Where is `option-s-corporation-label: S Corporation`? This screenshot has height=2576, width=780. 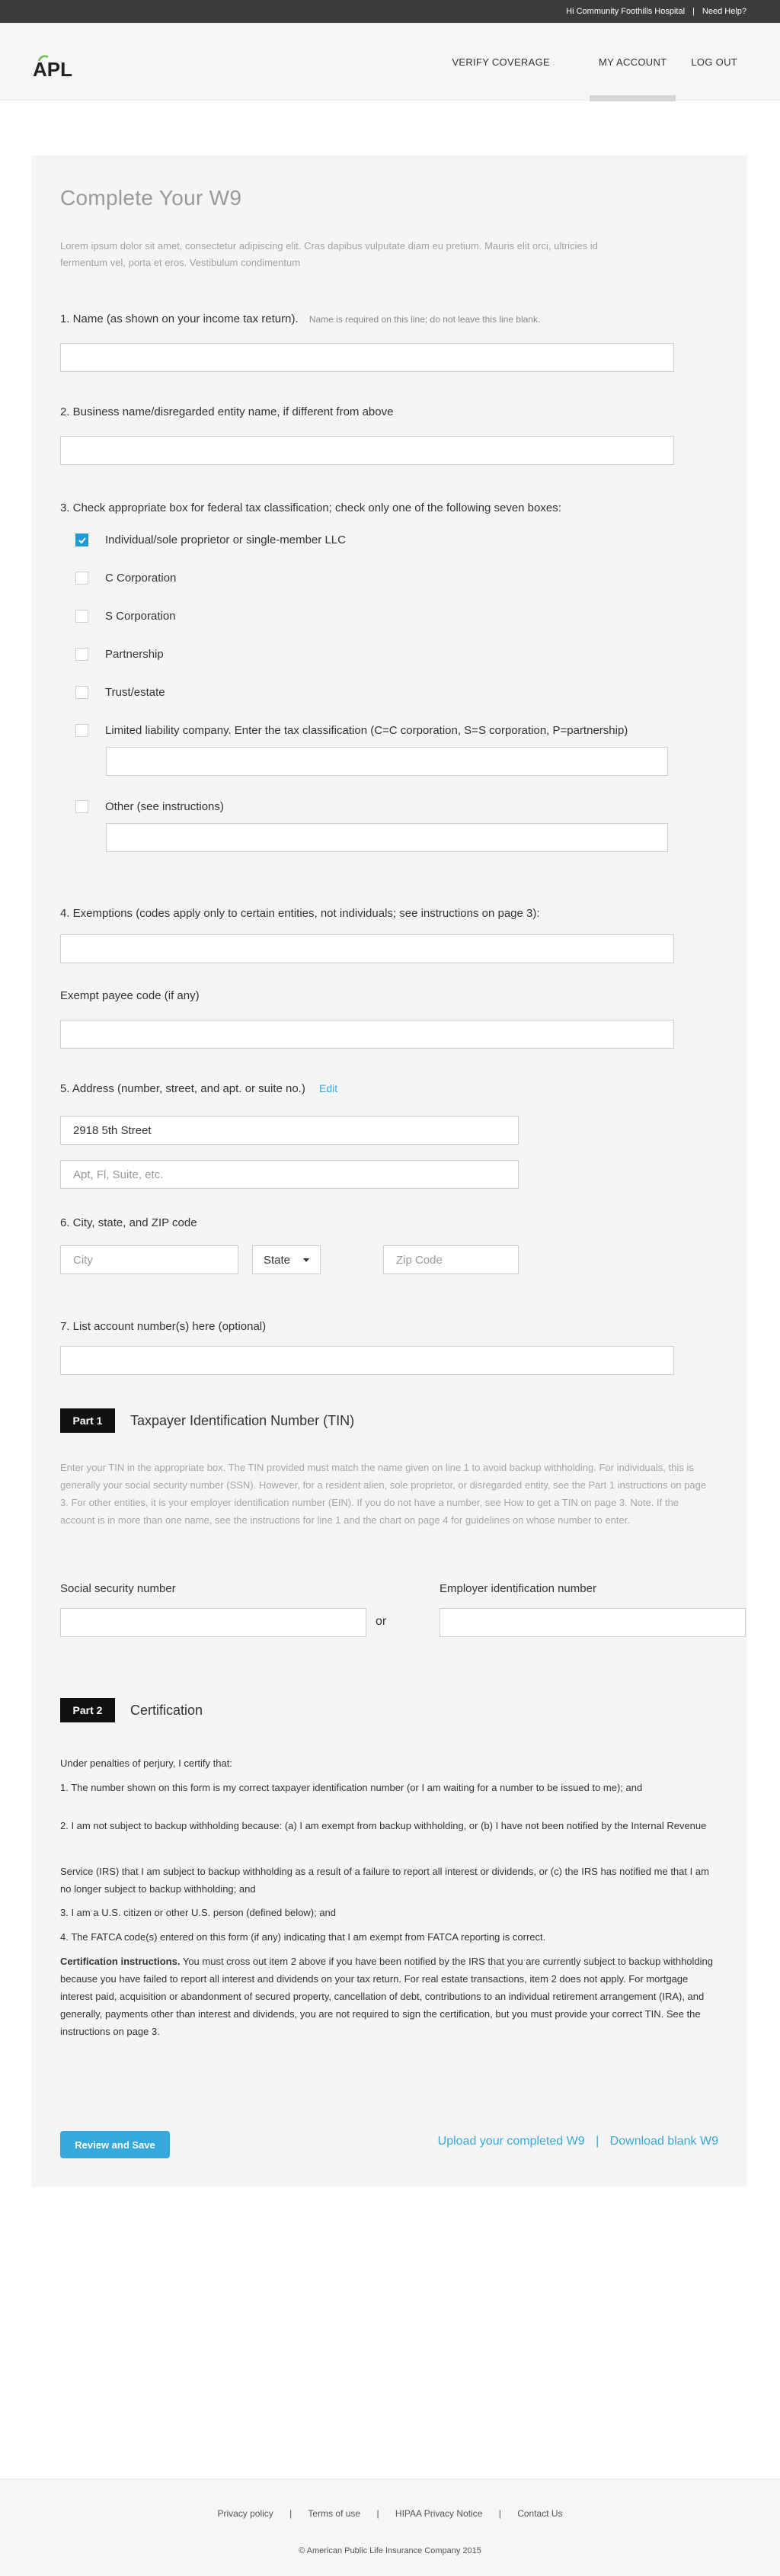
option-s-corporation-label: S Corporation is located at coordinates (140, 616).